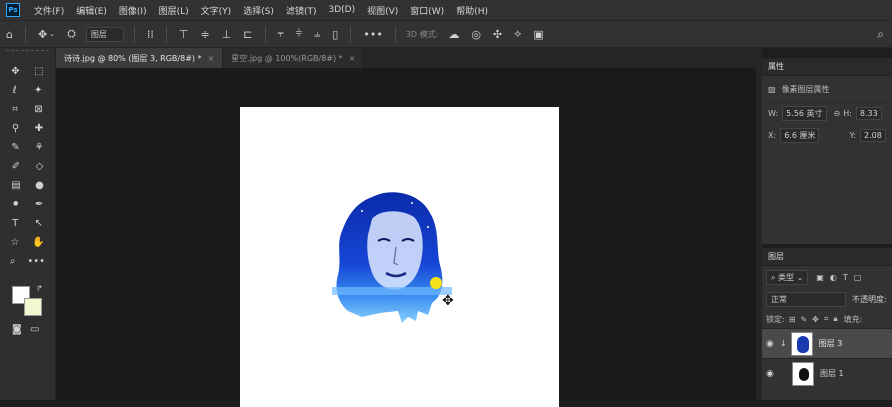 The width and height of the screenshot is (892, 407). I want to click on menu-layer: 图层(L), so click(174, 10).